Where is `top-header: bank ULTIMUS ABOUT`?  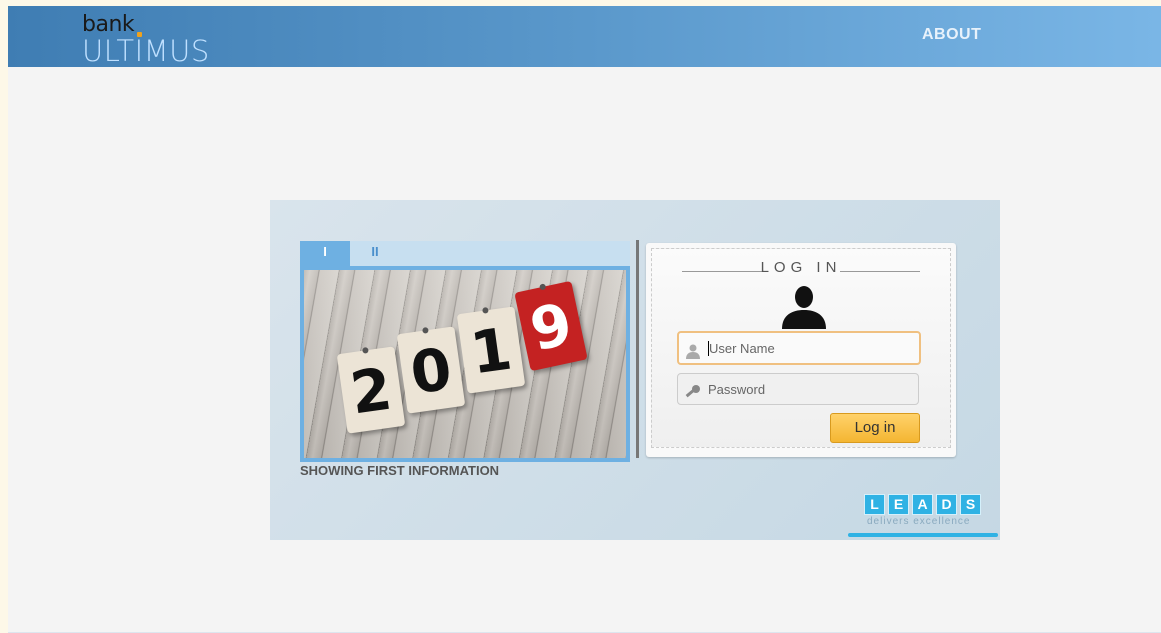
top-header: bank ULTIMUS ABOUT is located at coordinates (584, 37).